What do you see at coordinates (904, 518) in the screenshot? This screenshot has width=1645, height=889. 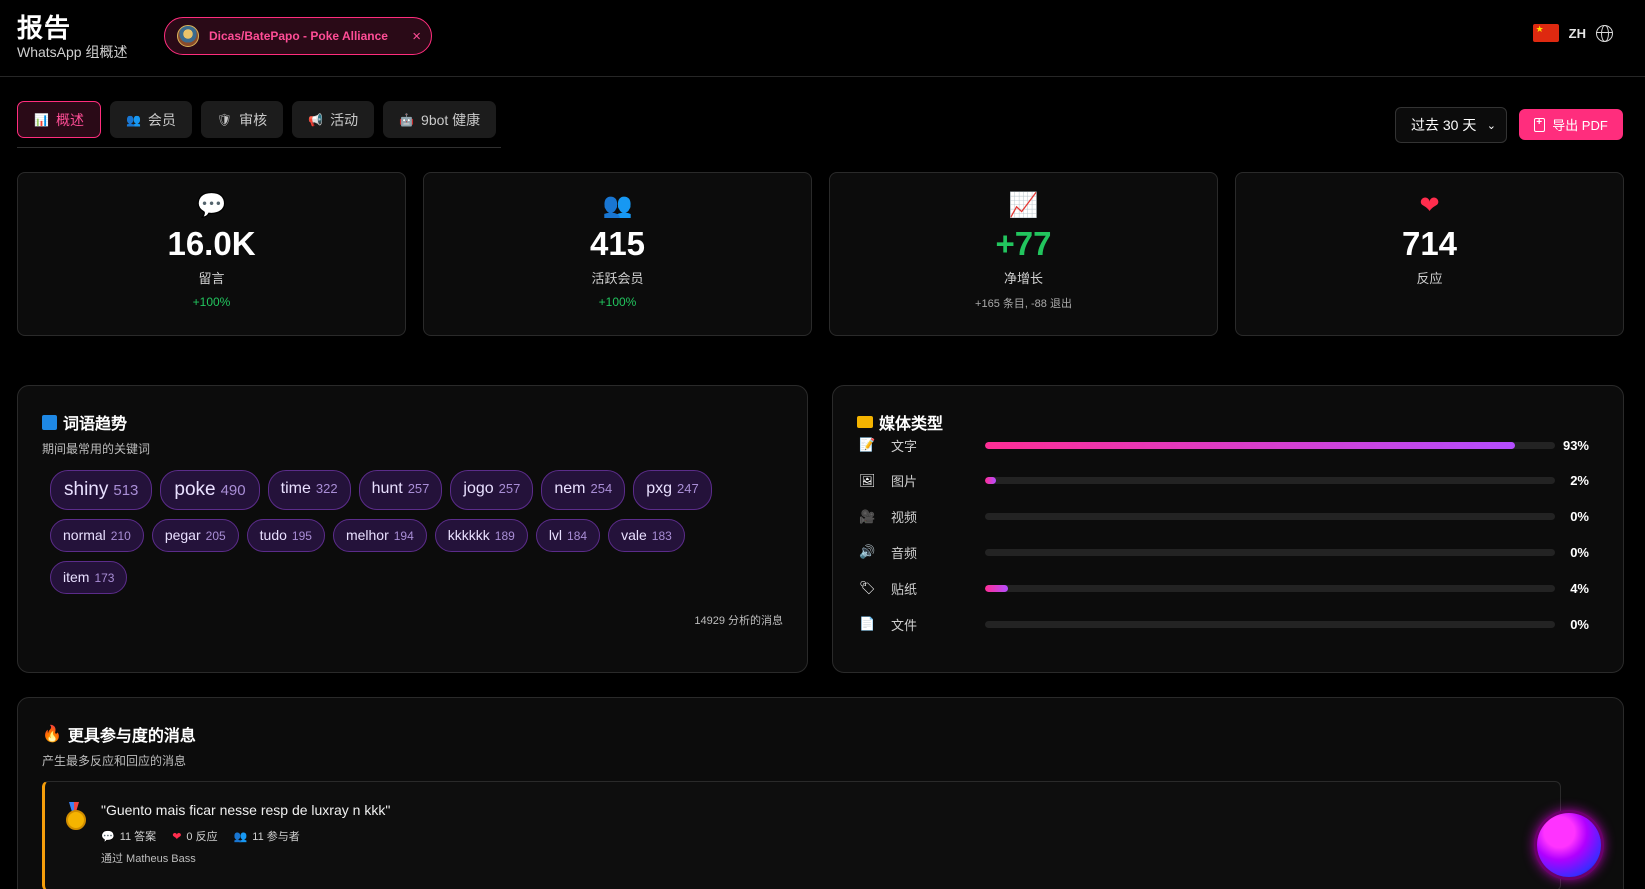 I see `media-label: 视频` at bounding box center [904, 518].